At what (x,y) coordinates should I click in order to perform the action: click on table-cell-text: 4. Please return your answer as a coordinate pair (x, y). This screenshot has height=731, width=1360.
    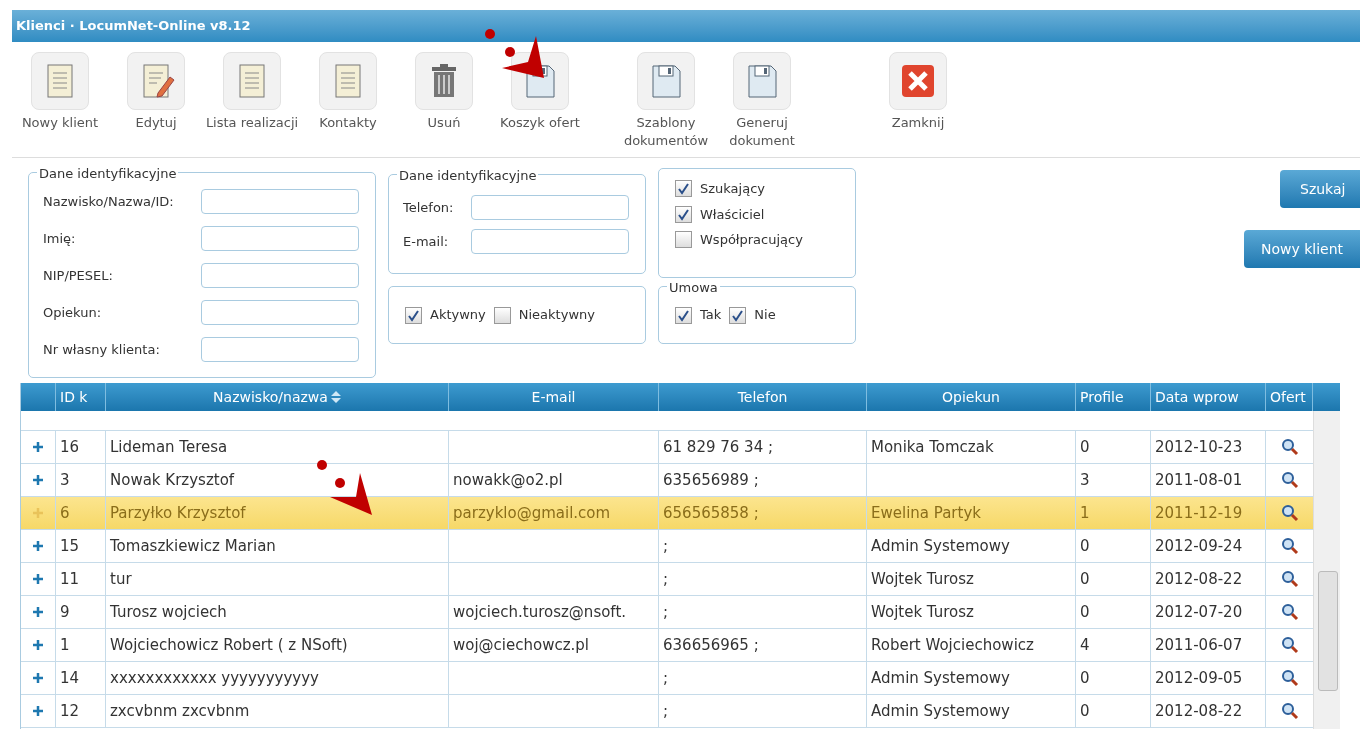
    Looking at the image, I should click on (1085, 645).